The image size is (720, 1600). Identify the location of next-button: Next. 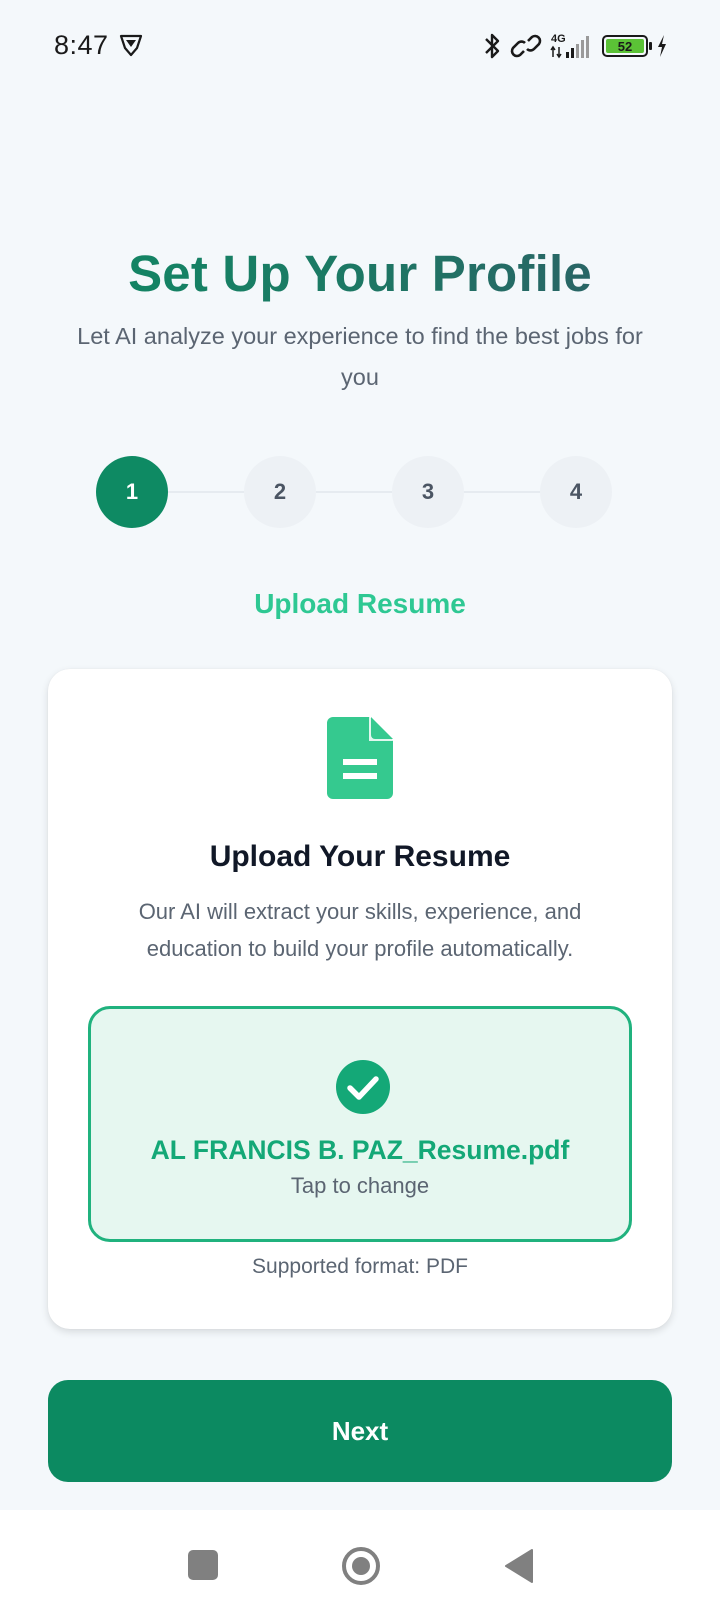
(360, 1431).